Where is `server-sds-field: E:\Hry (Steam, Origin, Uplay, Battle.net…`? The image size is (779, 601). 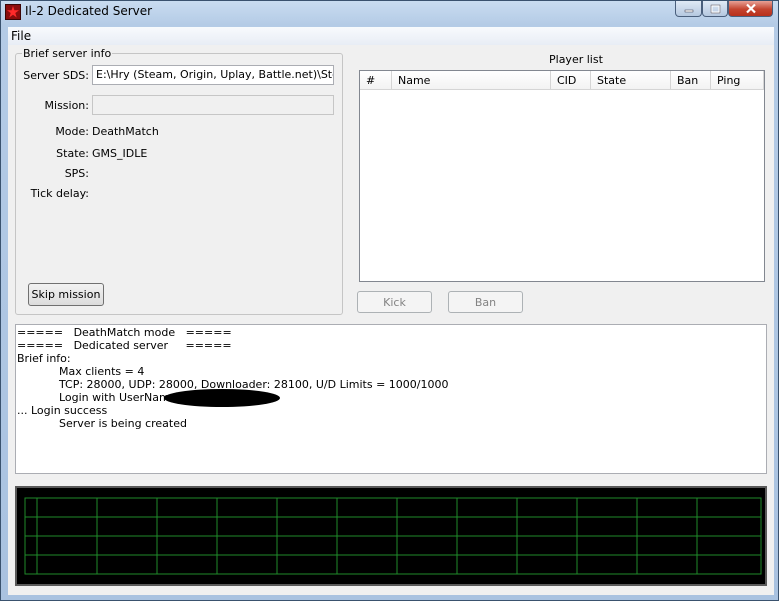 server-sds-field: E:\Hry (Steam, Origin, Uplay, Battle.net… is located at coordinates (213, 75).